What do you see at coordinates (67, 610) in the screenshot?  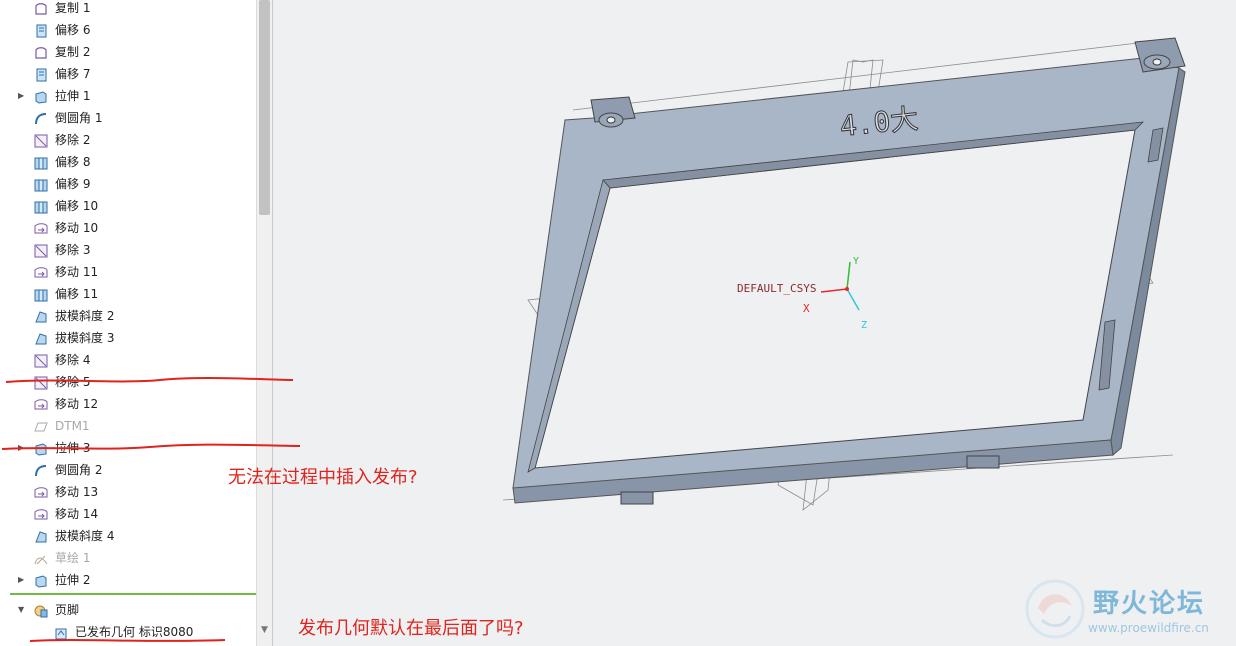 I see `tree-item-label: 页脚` at bounding box center [67, 610].